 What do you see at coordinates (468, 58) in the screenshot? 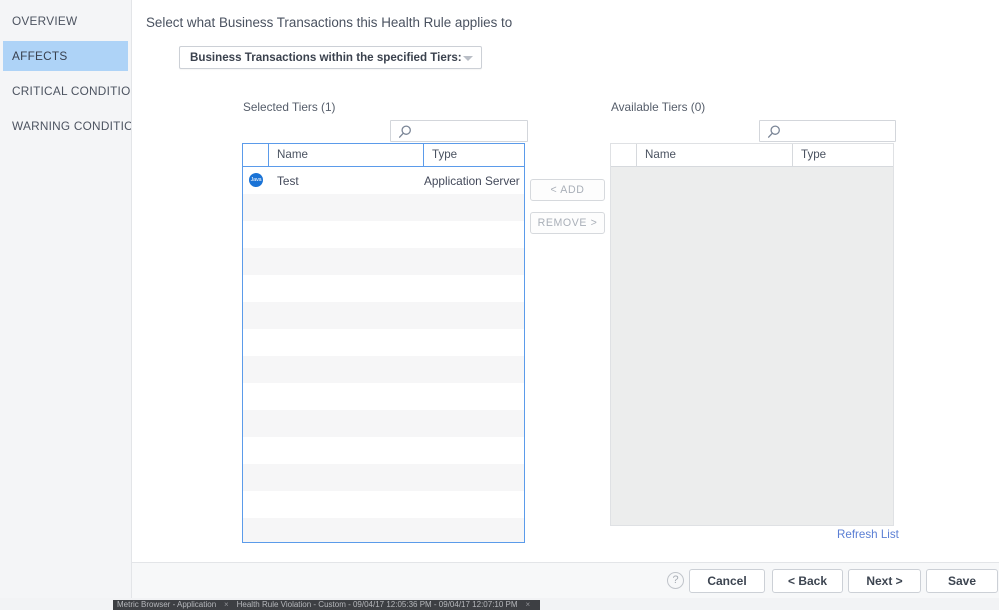
I see `chevron-down-icon` at bounding box center [468, 58].